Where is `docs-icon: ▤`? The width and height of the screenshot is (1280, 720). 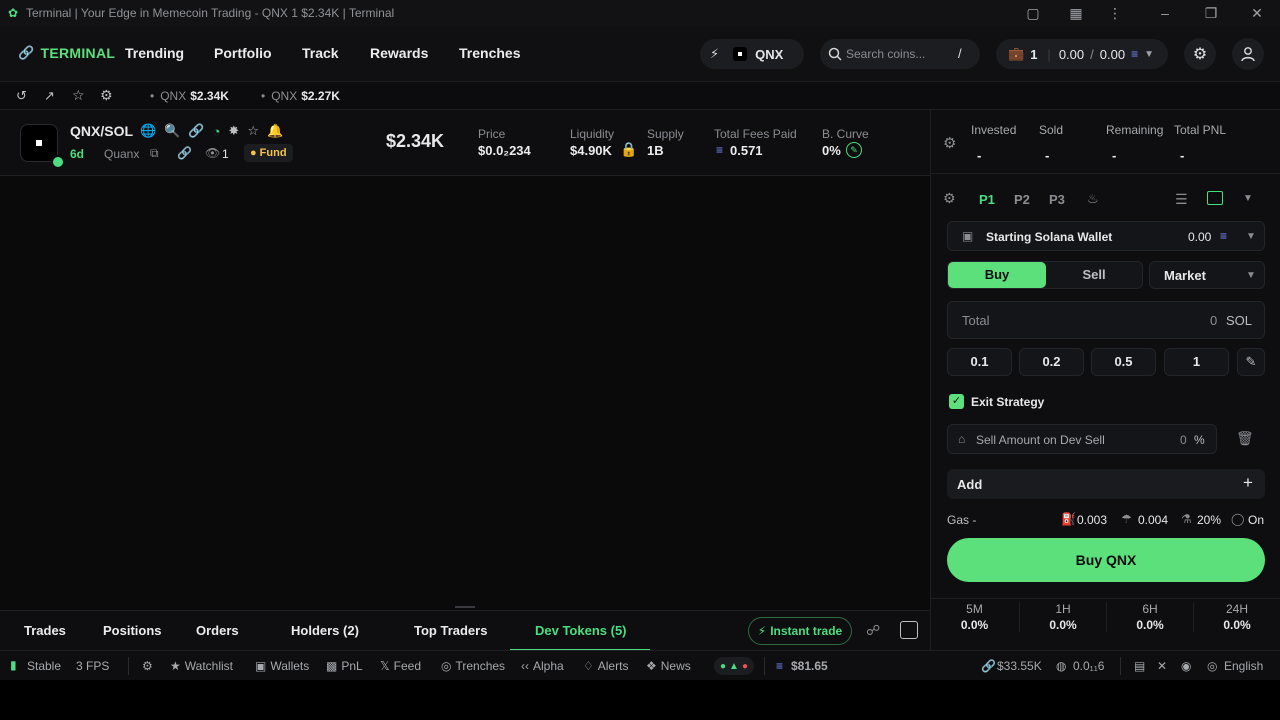
docs-icon: ▤ is located at coordinates (1139, 666).